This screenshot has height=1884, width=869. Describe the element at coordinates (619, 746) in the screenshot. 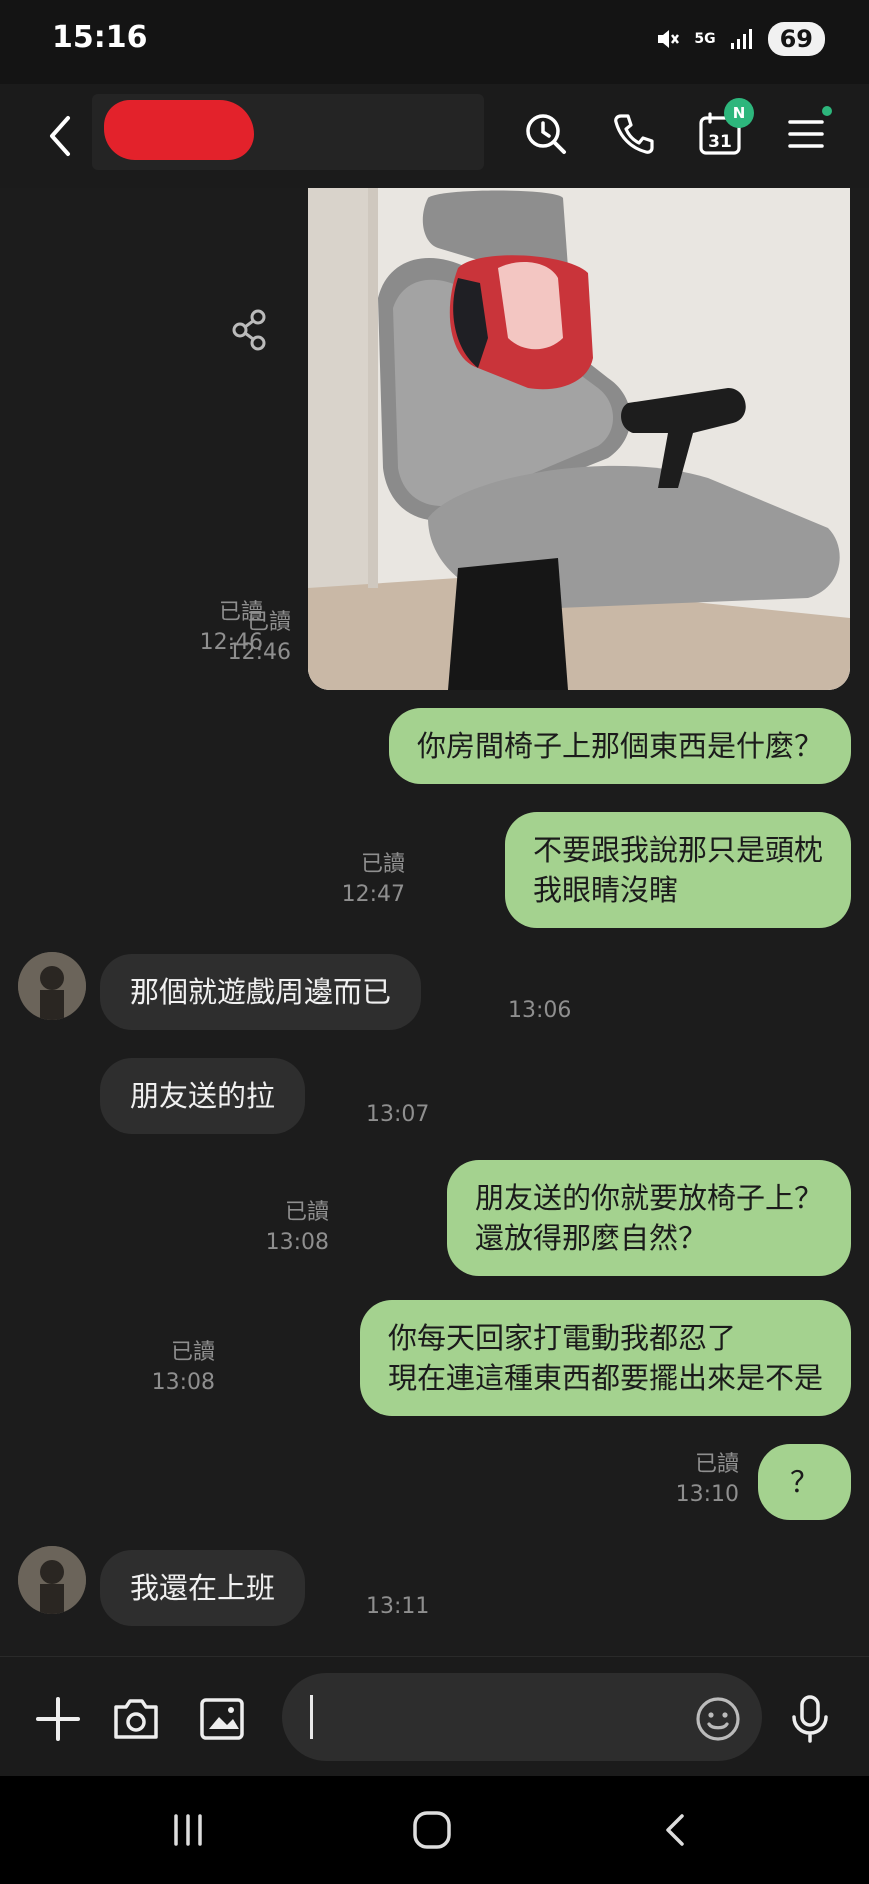

I see `message-bubble-outgoing: 你房間椅子上那個東西是什麼？` at that location.